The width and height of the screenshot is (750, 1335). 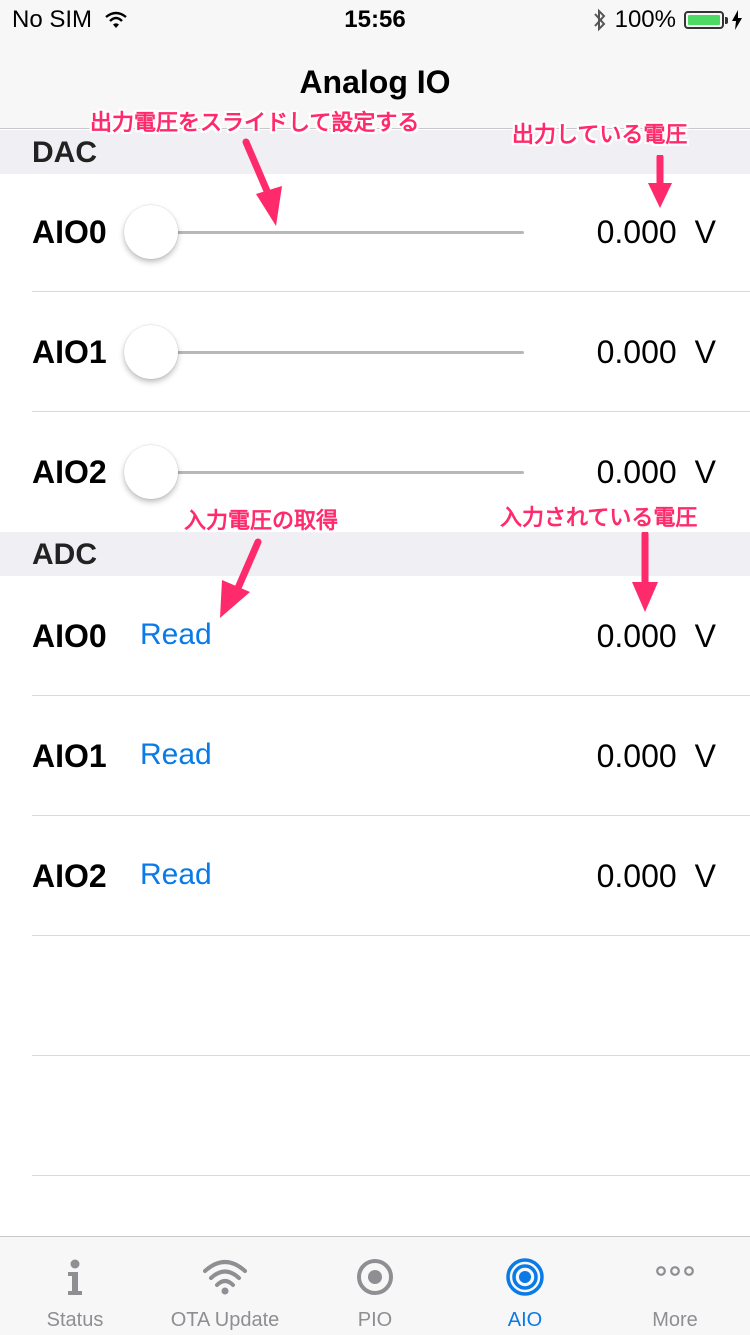 I want to click on tab-more: More, so click(x=675, y=1286).